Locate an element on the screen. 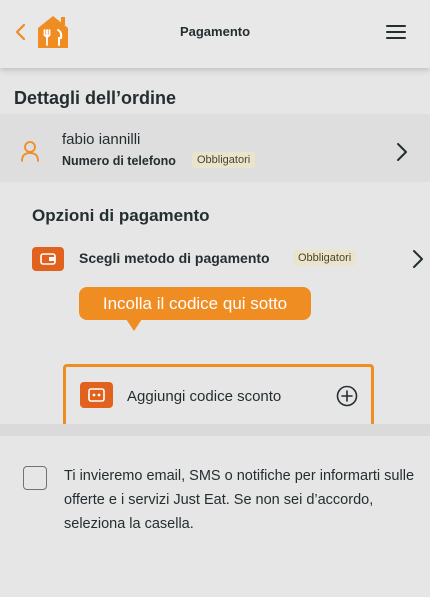 This screenshot has width=430, height=597. marketing-opt-out-checkbox is located at coordinates (35, 478).